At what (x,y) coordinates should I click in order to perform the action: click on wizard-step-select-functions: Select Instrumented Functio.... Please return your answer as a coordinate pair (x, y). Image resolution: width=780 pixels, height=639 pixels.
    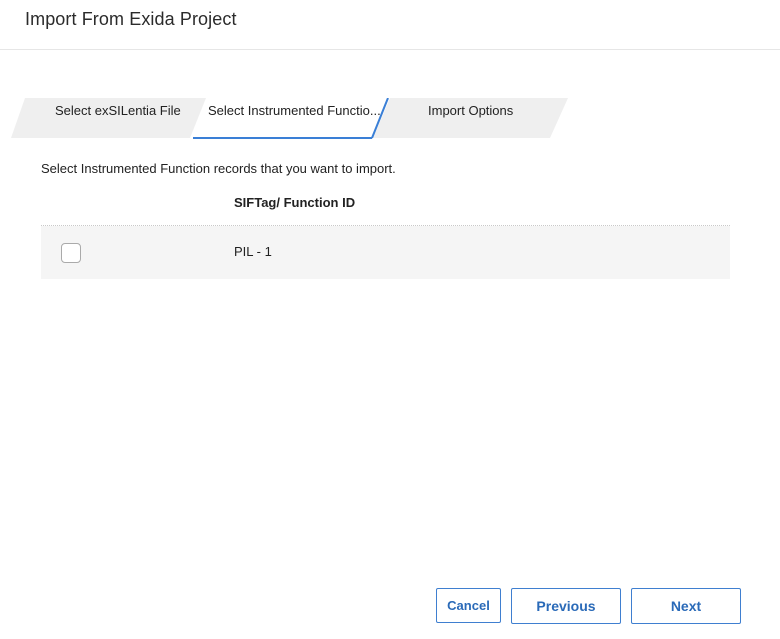
    Looking at the image, I should click on (294, 110).